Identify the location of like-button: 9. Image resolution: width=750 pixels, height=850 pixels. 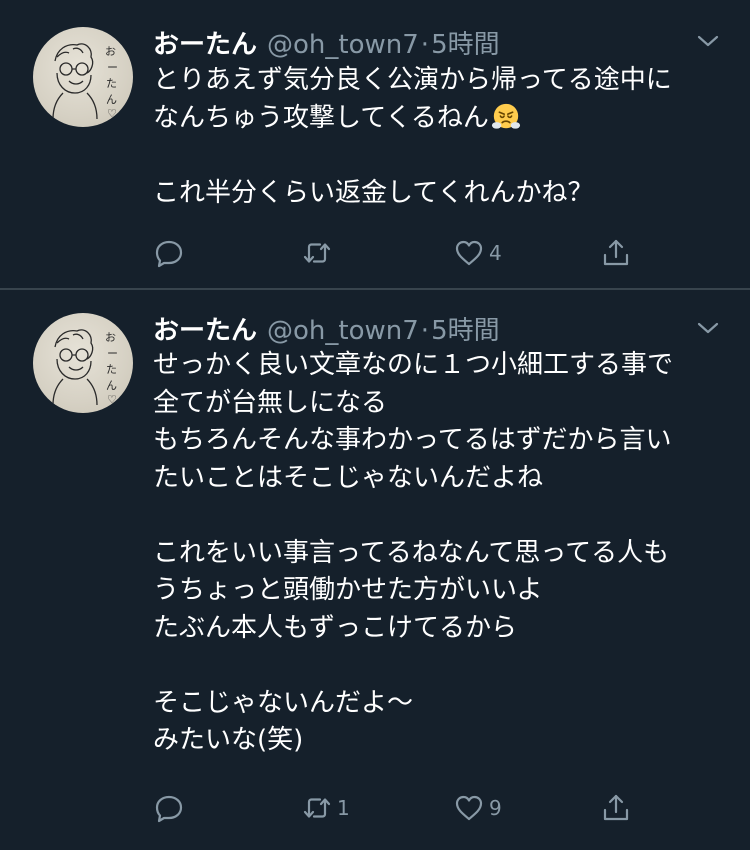
(477, 808).